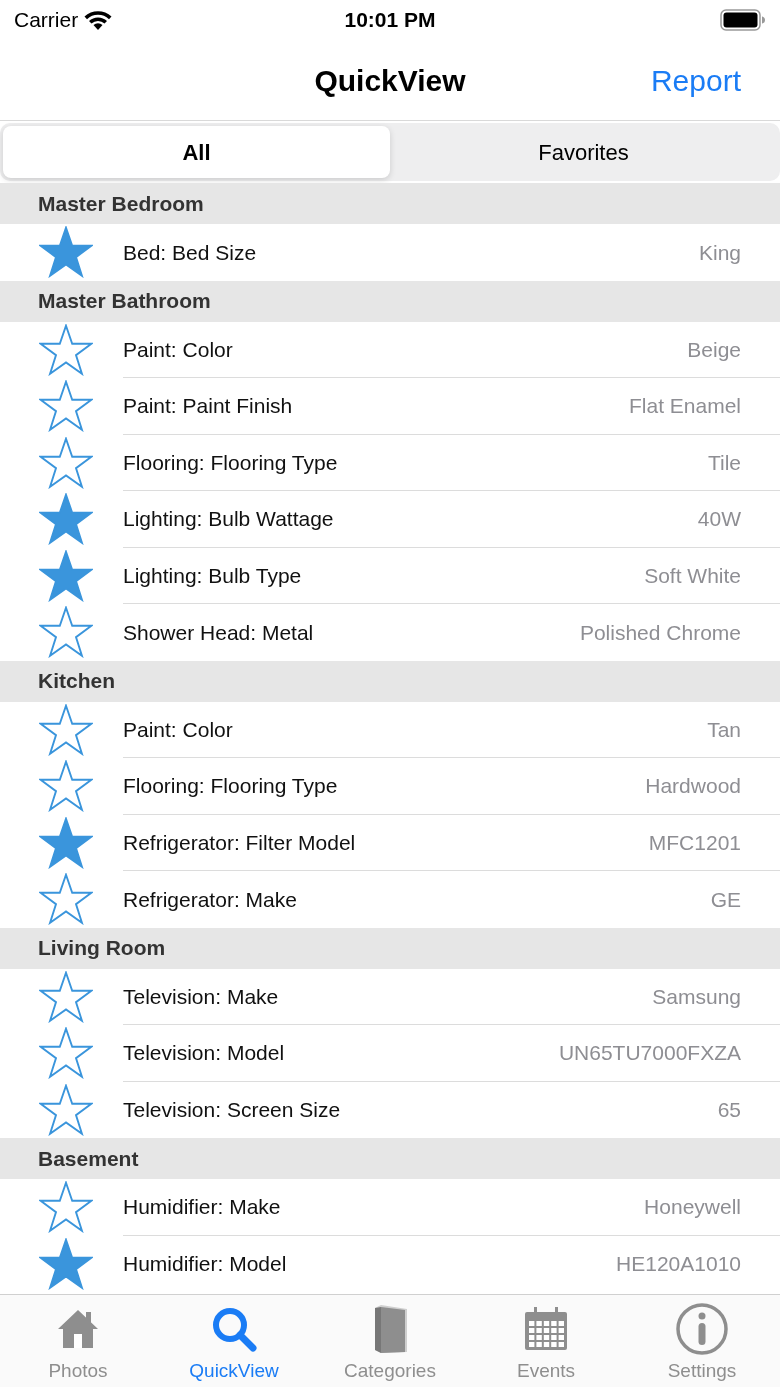  What do you see at coordinates (390, 80) in the screenshot?
I see `screen-title: QuickView` at bounding box center [390, 80].